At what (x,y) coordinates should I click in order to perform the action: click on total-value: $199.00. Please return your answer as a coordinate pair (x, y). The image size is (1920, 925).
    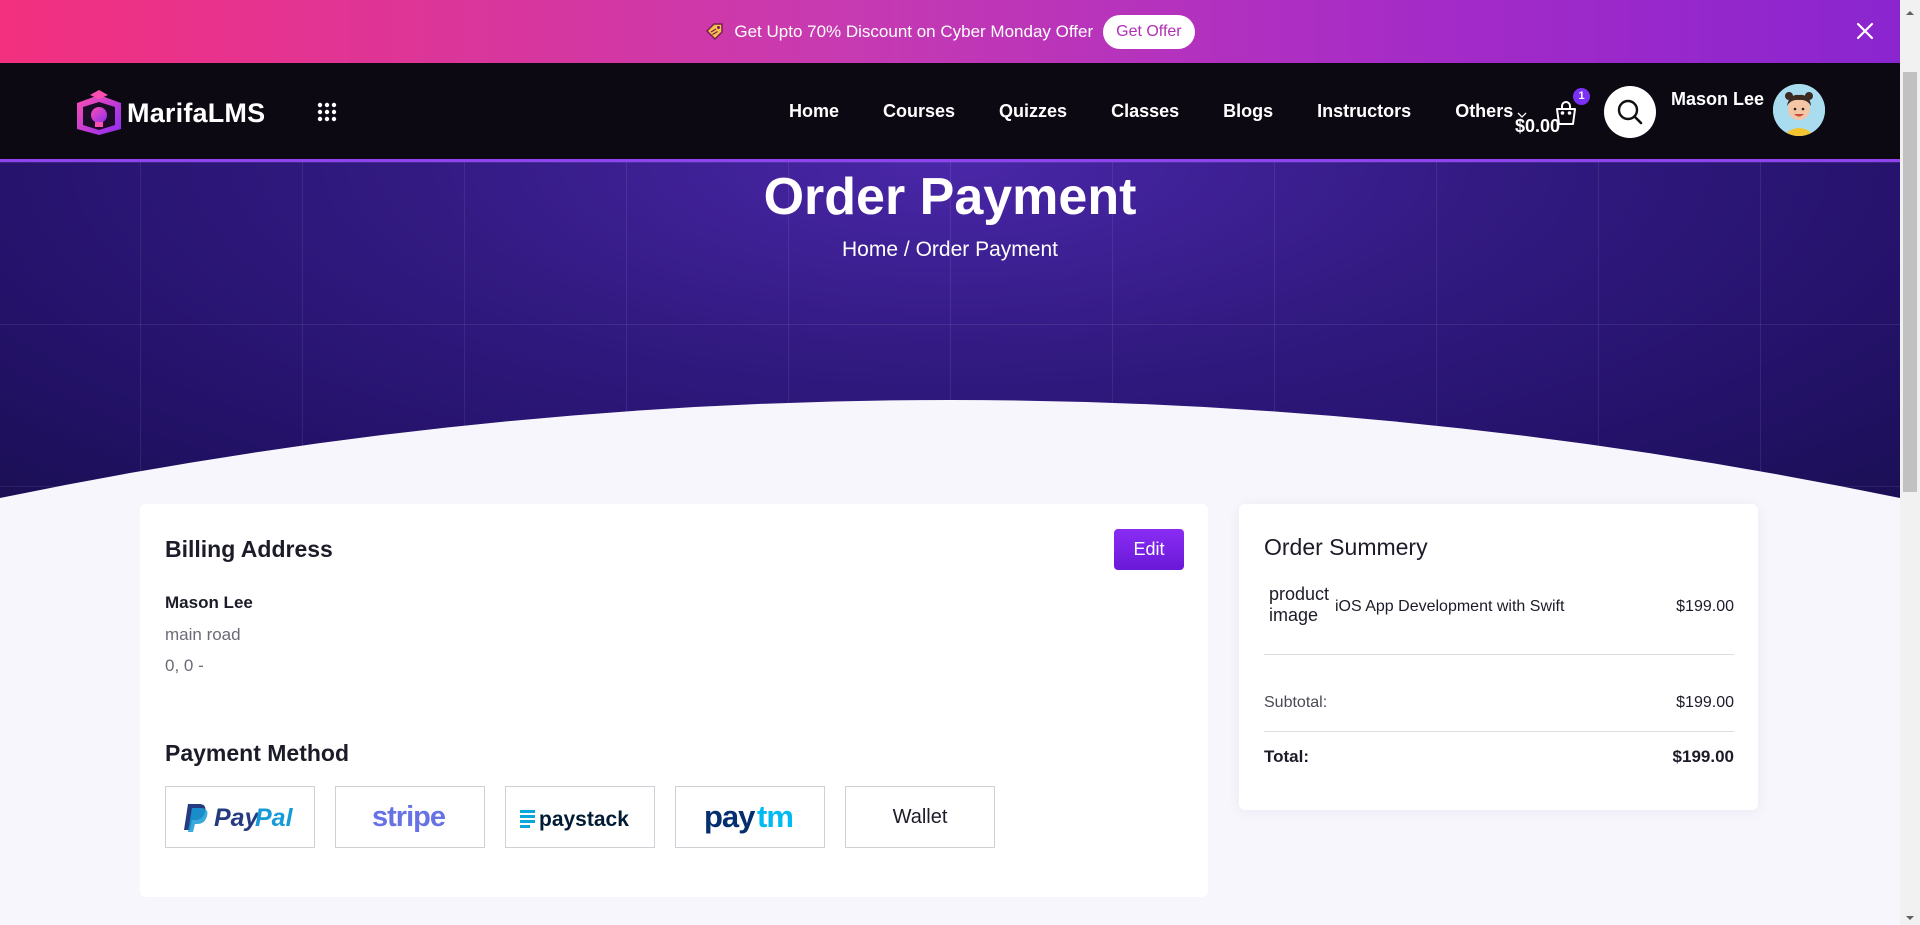
    Looking at the image, I should click on (1703, 756).